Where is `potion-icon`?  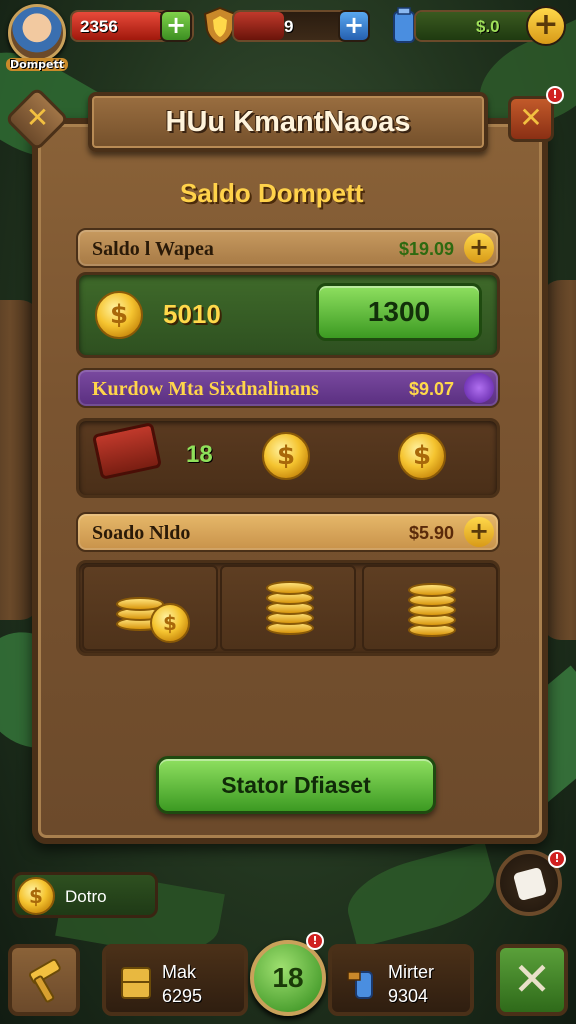 potion-icon is located at coordinates (360, 985).